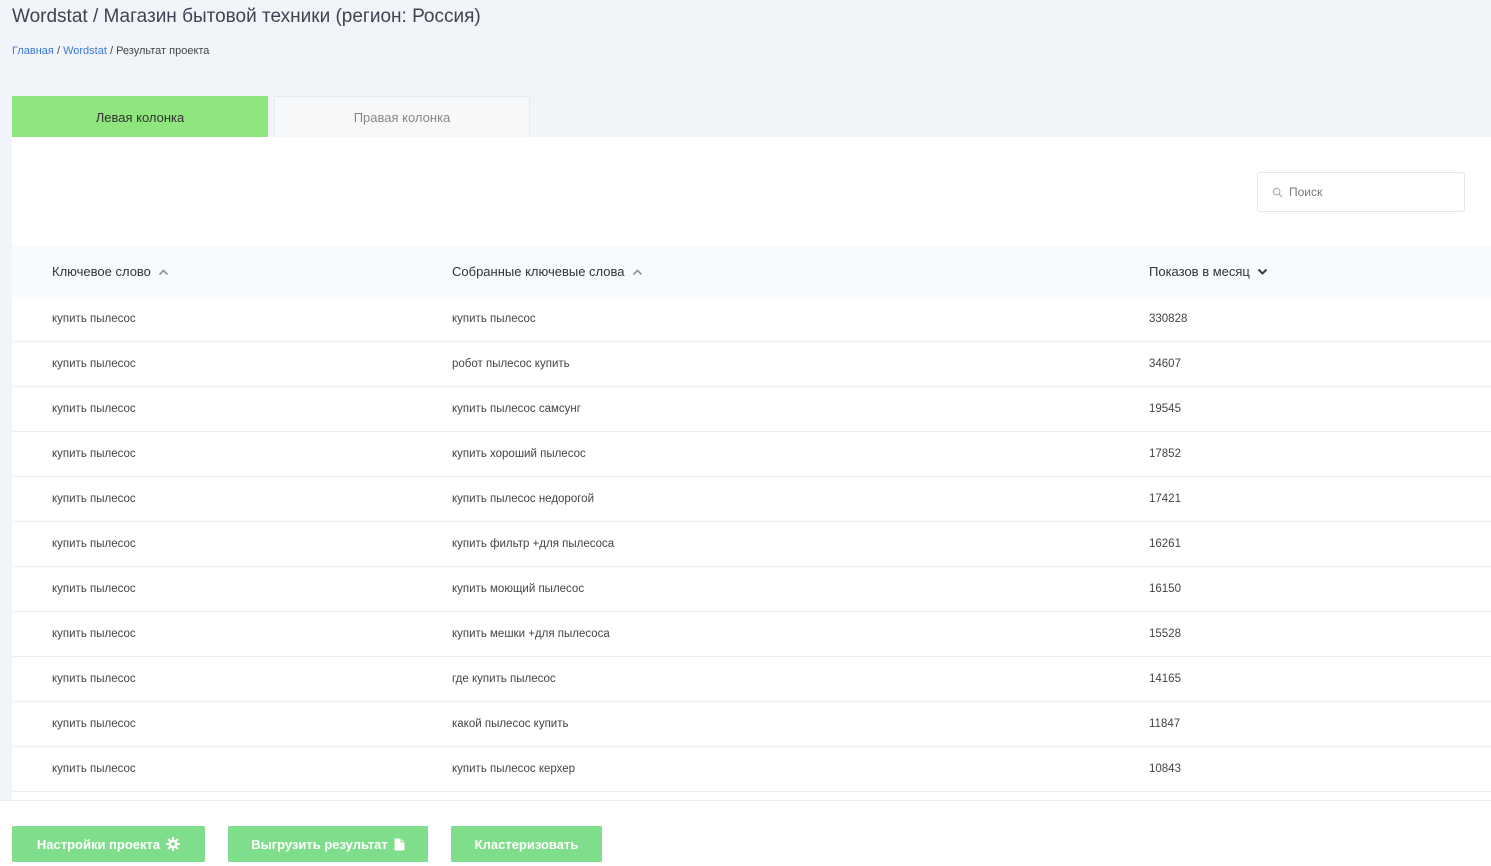 The height and width of the screenshot is (866, 1491). I want to click on collected-keyword-cell: какой пылесос купить, so click(510, 724).